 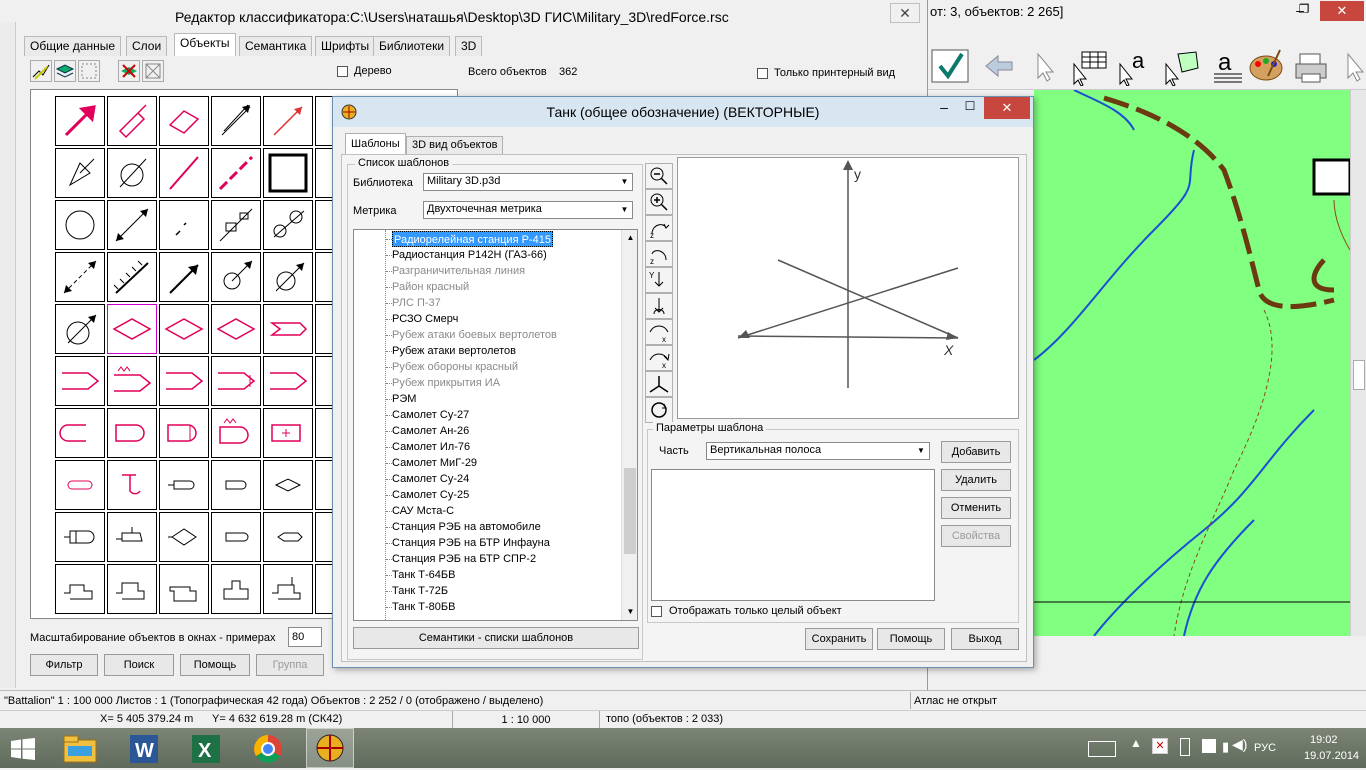 What do you see at coordinates (976, 480) in the screenshot?
I see `delete-button: Удалить` at bounding box center [976, 480].